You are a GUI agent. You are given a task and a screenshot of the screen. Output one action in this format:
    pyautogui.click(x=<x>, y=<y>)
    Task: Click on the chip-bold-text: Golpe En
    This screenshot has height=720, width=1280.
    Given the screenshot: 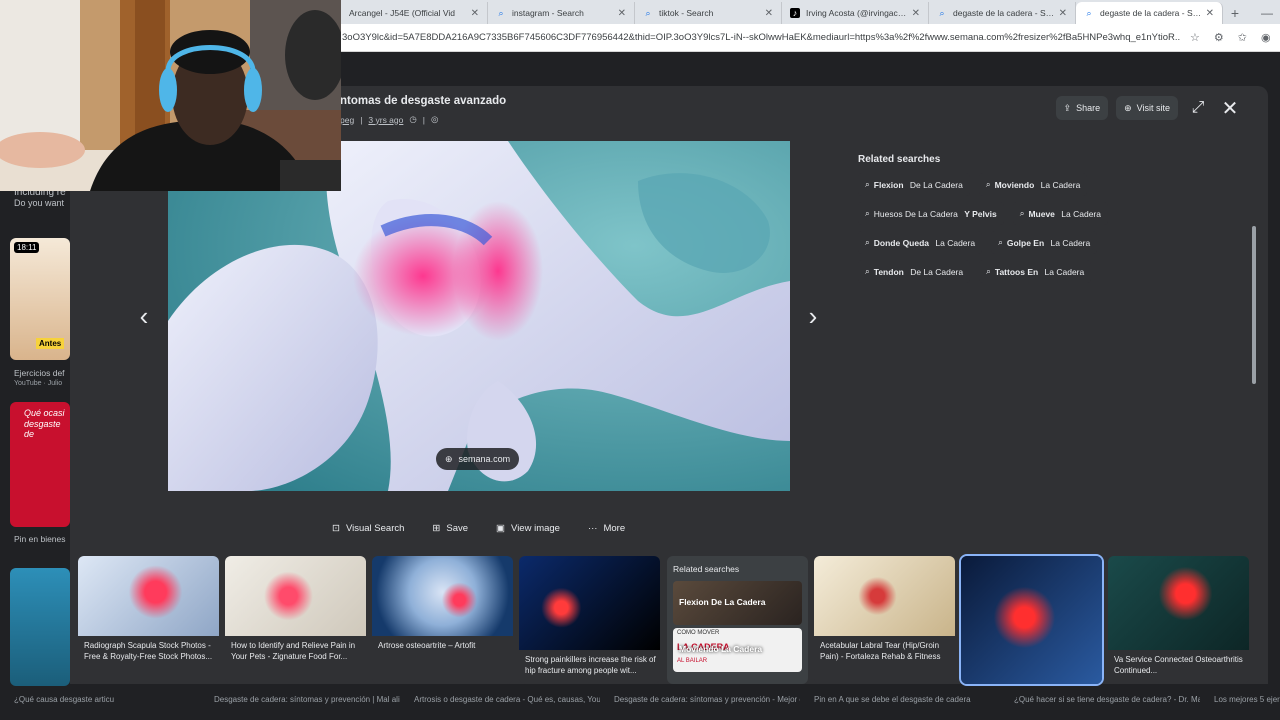 What is the action you would take?
    pyautogui.click(x=1025, y=242)
    